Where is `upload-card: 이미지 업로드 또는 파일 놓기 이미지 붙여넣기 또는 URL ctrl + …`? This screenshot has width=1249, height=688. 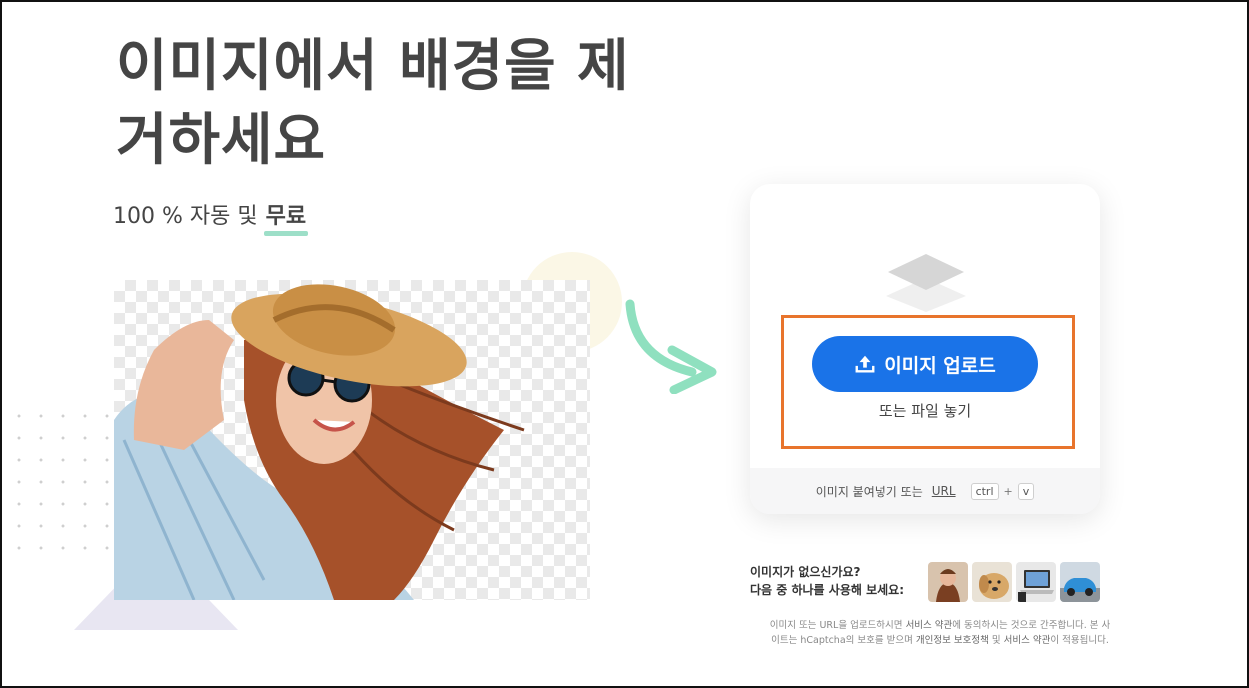 upload-card: 이미지 업로드 또는 파일 놓기 이미지 붙여넣기 또는 URL ctrl + … is located at coordinates (925, 349).